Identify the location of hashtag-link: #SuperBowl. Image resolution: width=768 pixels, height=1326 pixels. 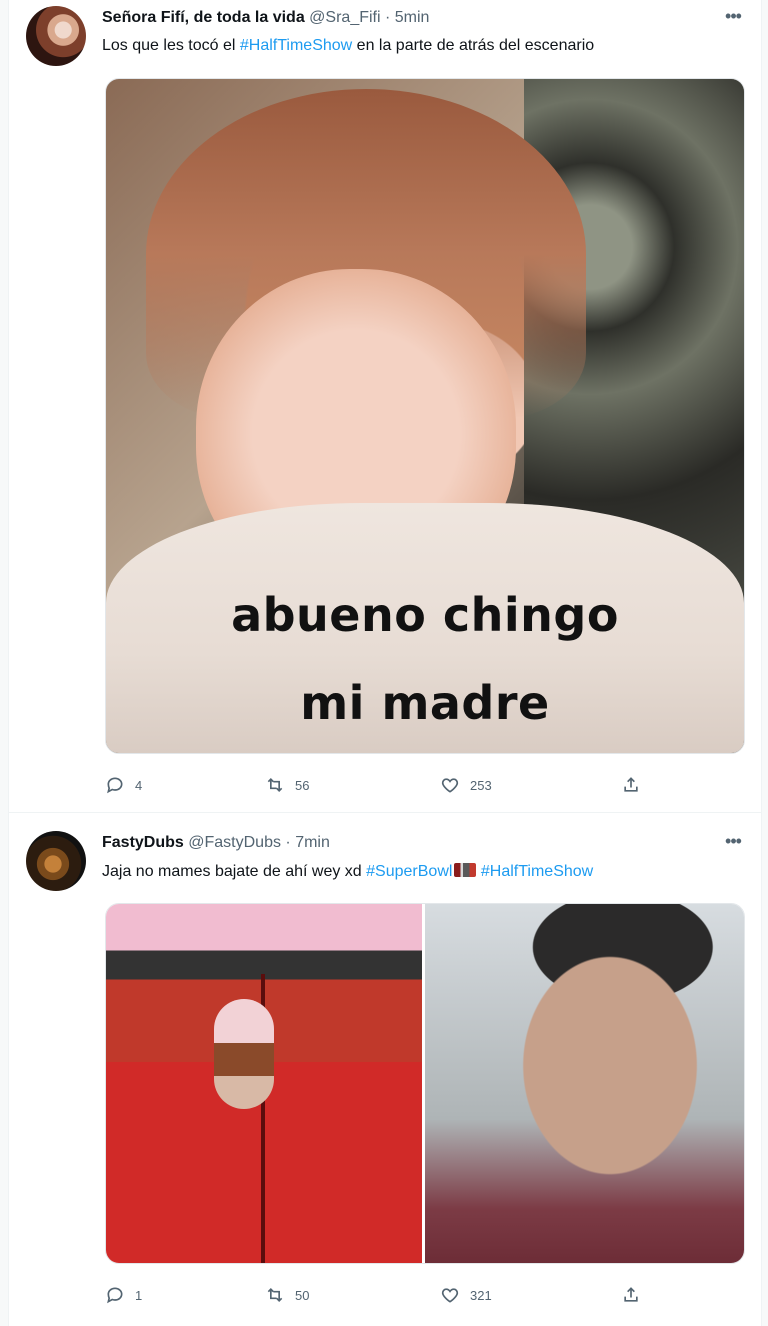
(409, 871).